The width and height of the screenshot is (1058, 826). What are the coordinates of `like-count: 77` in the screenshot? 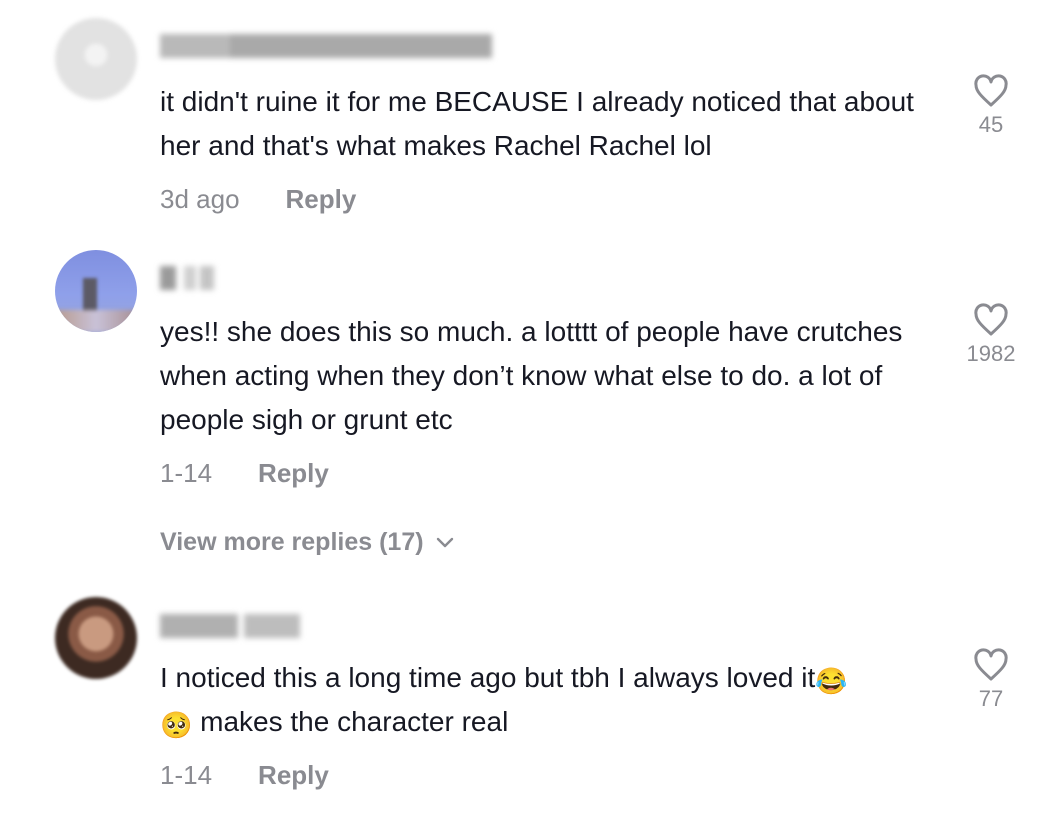 It's located at (991, 698).